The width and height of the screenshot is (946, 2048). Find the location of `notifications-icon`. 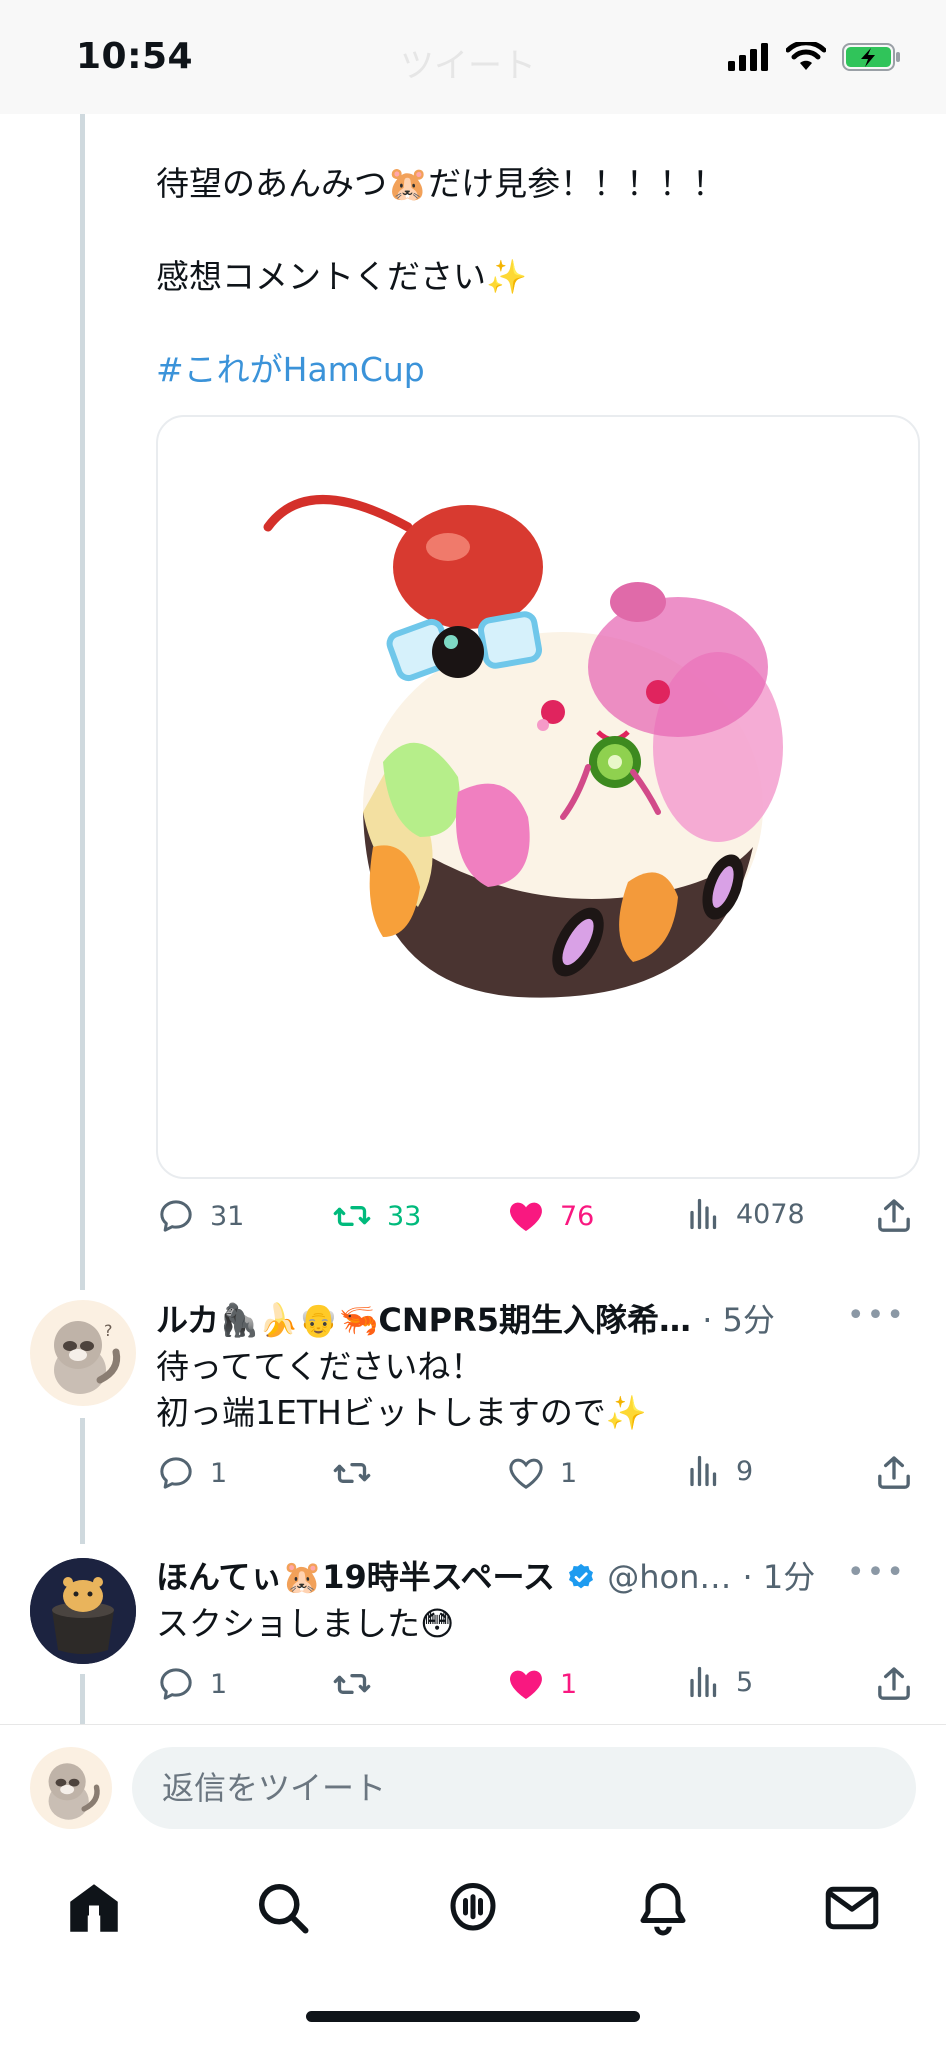

notifications-icon is located at coordinates (663, 1909).